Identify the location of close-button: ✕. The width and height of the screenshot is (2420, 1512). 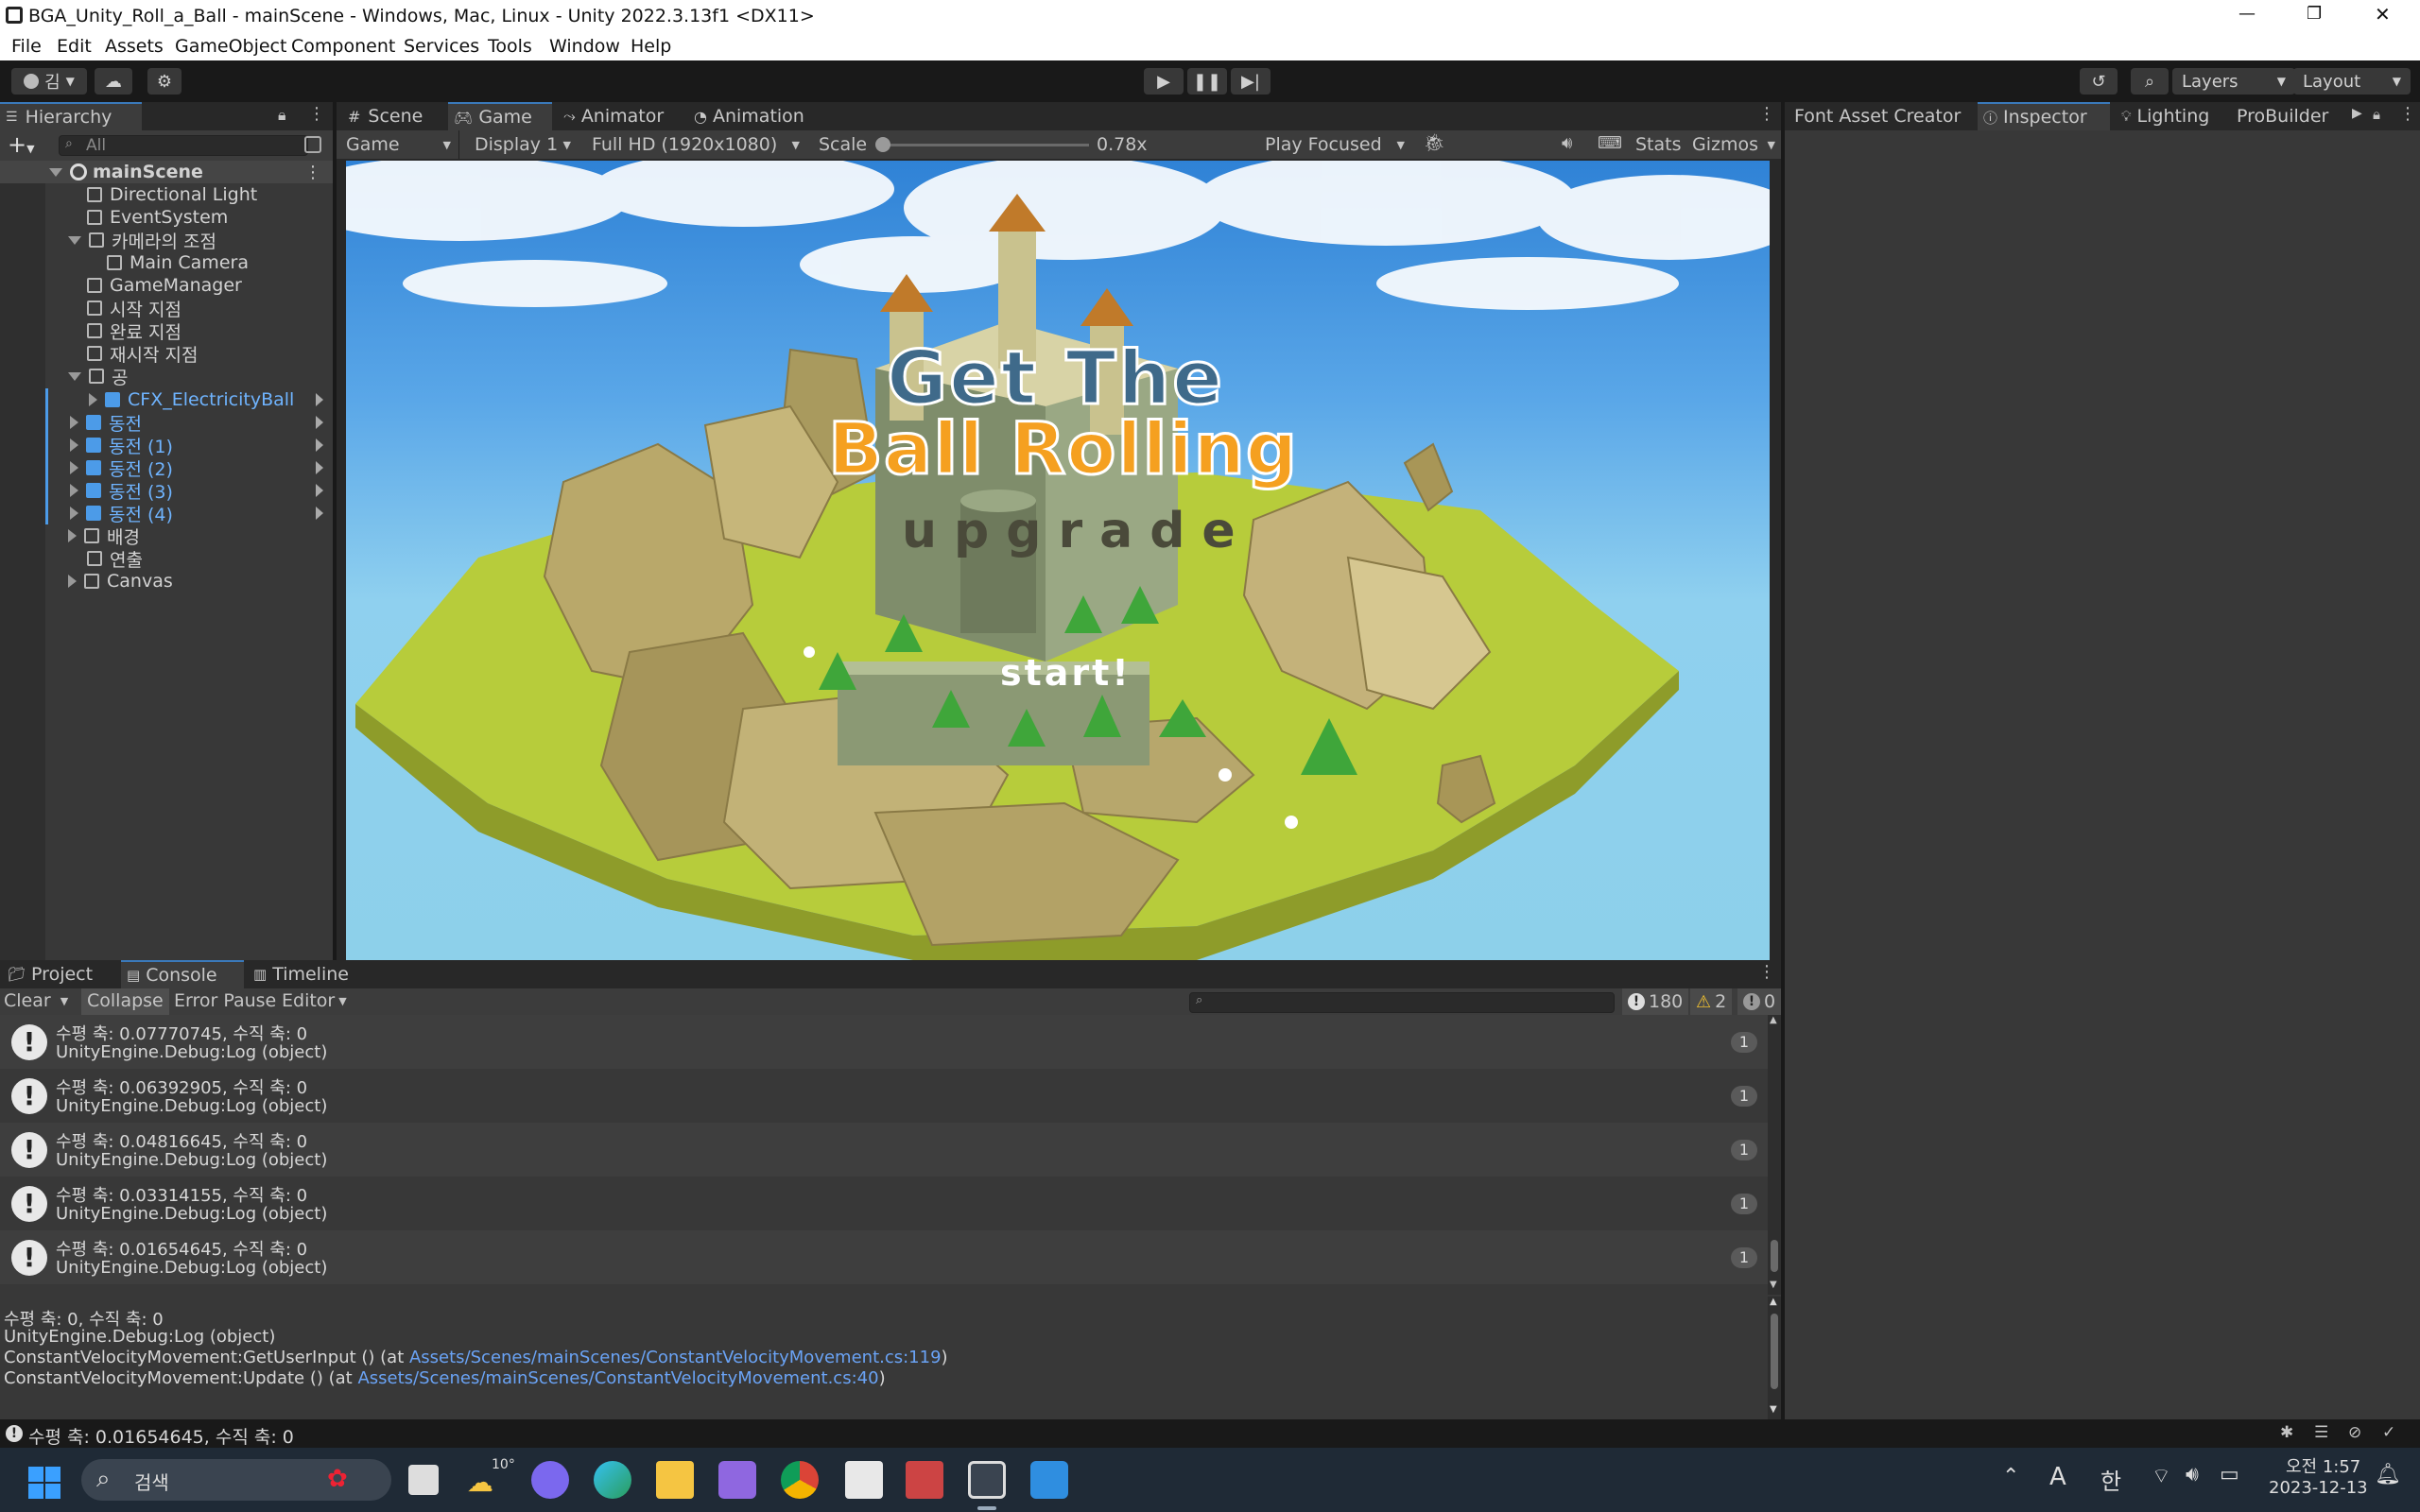
(2383, 14).